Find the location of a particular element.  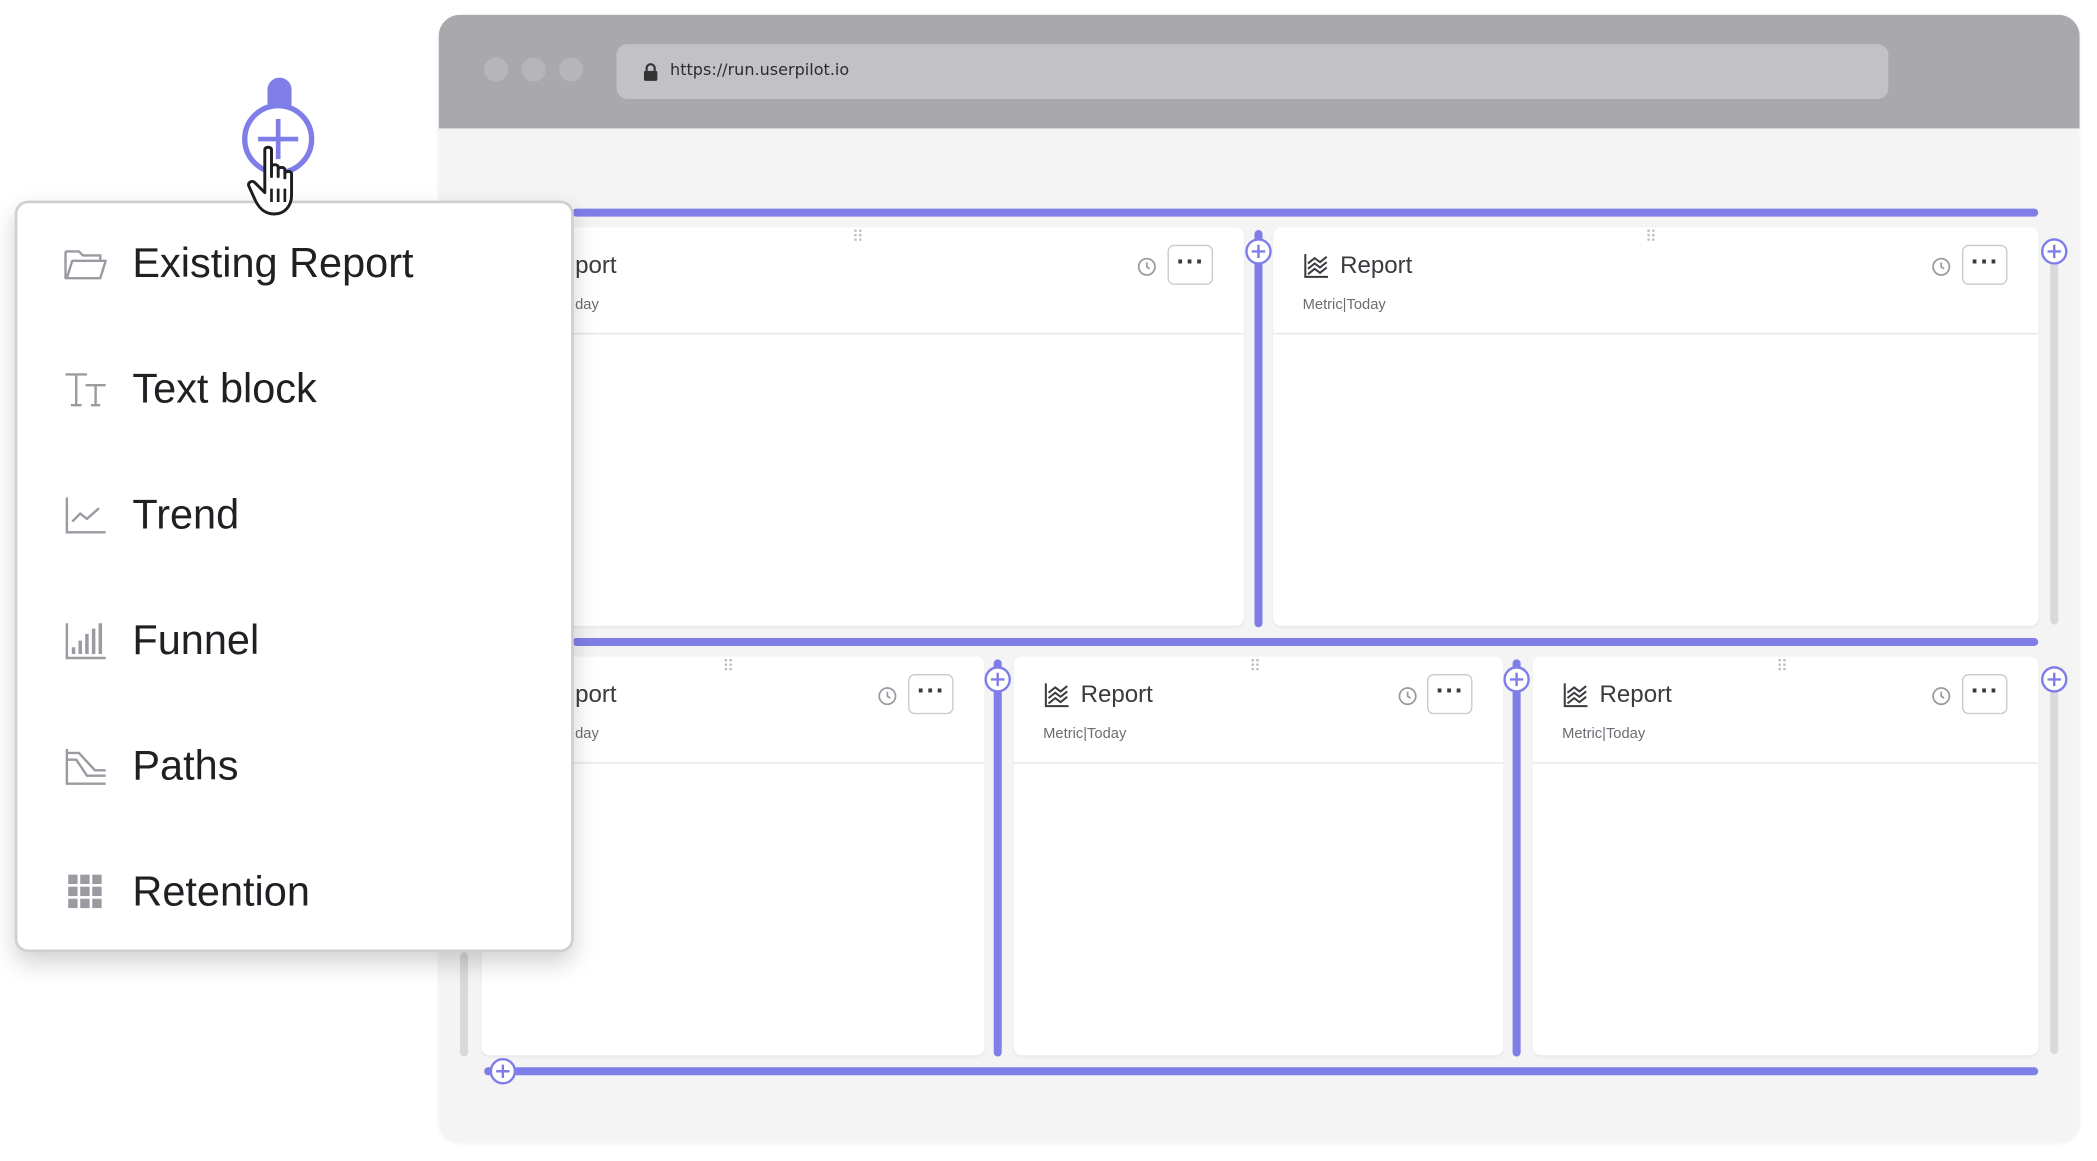

paths-icon is located at coordinates (85, 766).